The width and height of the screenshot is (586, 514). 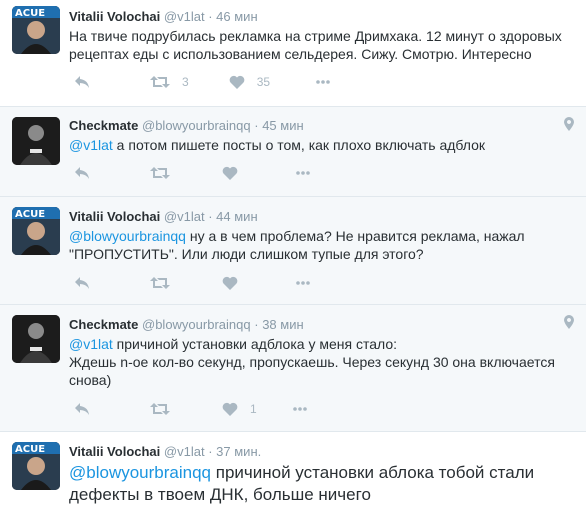 What do you see at coordinates (282, 125) in the screenshot?
I see `tweet-timestamp: 45 мин` at bounding box center [282, 125].